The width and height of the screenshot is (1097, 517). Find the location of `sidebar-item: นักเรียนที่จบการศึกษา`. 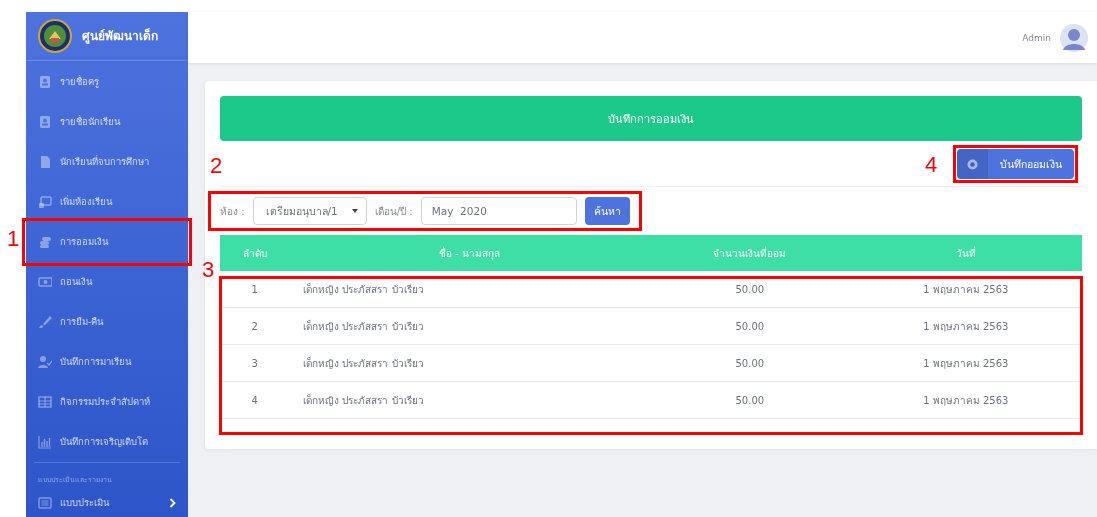

sidebar-item: นักเรียนที่จบการศึกษา is located at coordinates (107, 161).